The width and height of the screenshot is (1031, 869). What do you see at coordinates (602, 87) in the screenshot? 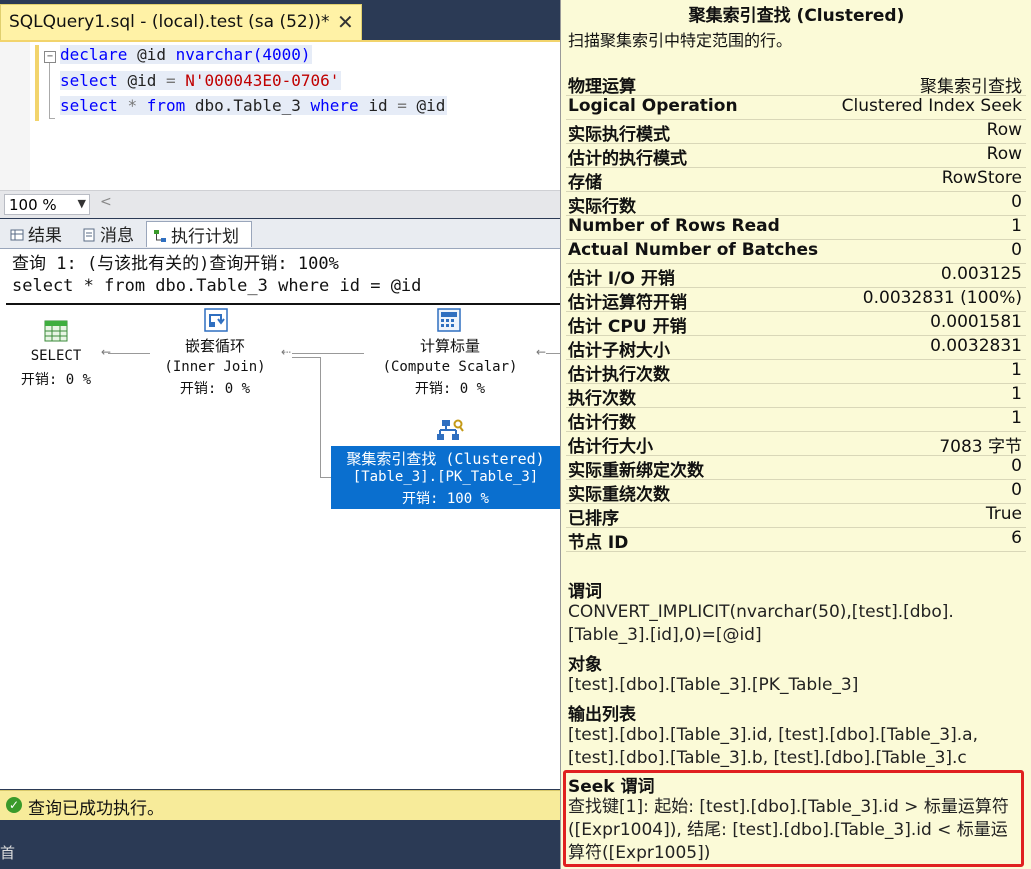
I see `property-name: 物理运算` at bounding box center [602, 87].